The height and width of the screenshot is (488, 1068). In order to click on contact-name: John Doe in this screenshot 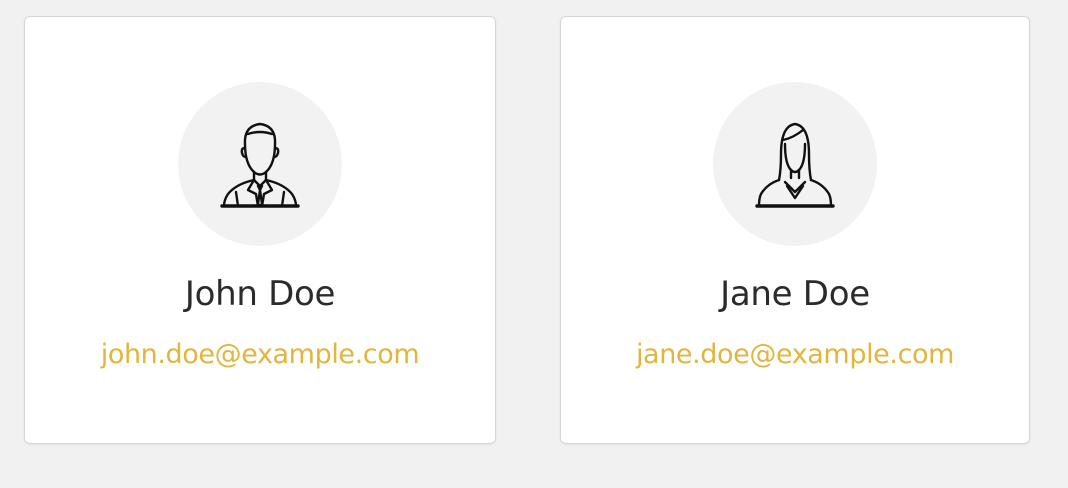, I will do `click(260, 294)`.